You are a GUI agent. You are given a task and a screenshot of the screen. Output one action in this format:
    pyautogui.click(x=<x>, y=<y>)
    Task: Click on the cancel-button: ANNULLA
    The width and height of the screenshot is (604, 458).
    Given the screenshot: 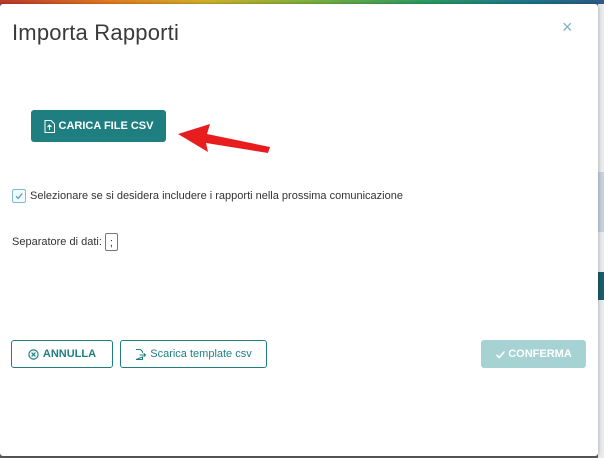 What is the action you would take?
    pyautogui.click(x=62, y=354)
    